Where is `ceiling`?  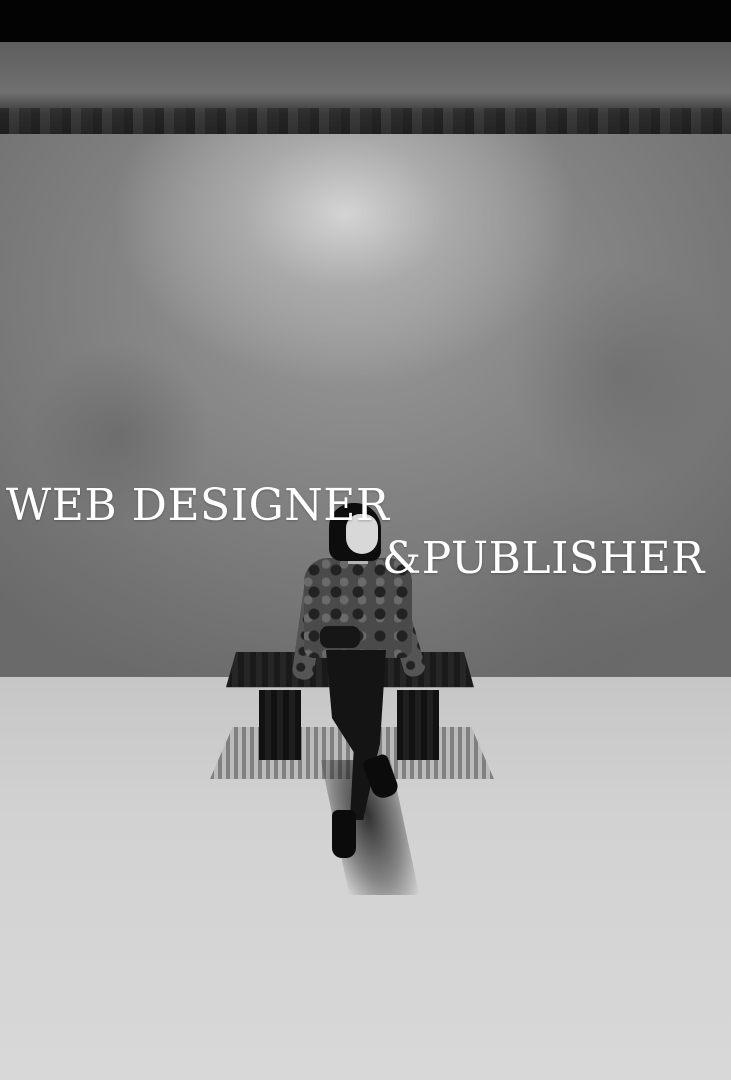
ceiling is located at coordinates (365, 88).